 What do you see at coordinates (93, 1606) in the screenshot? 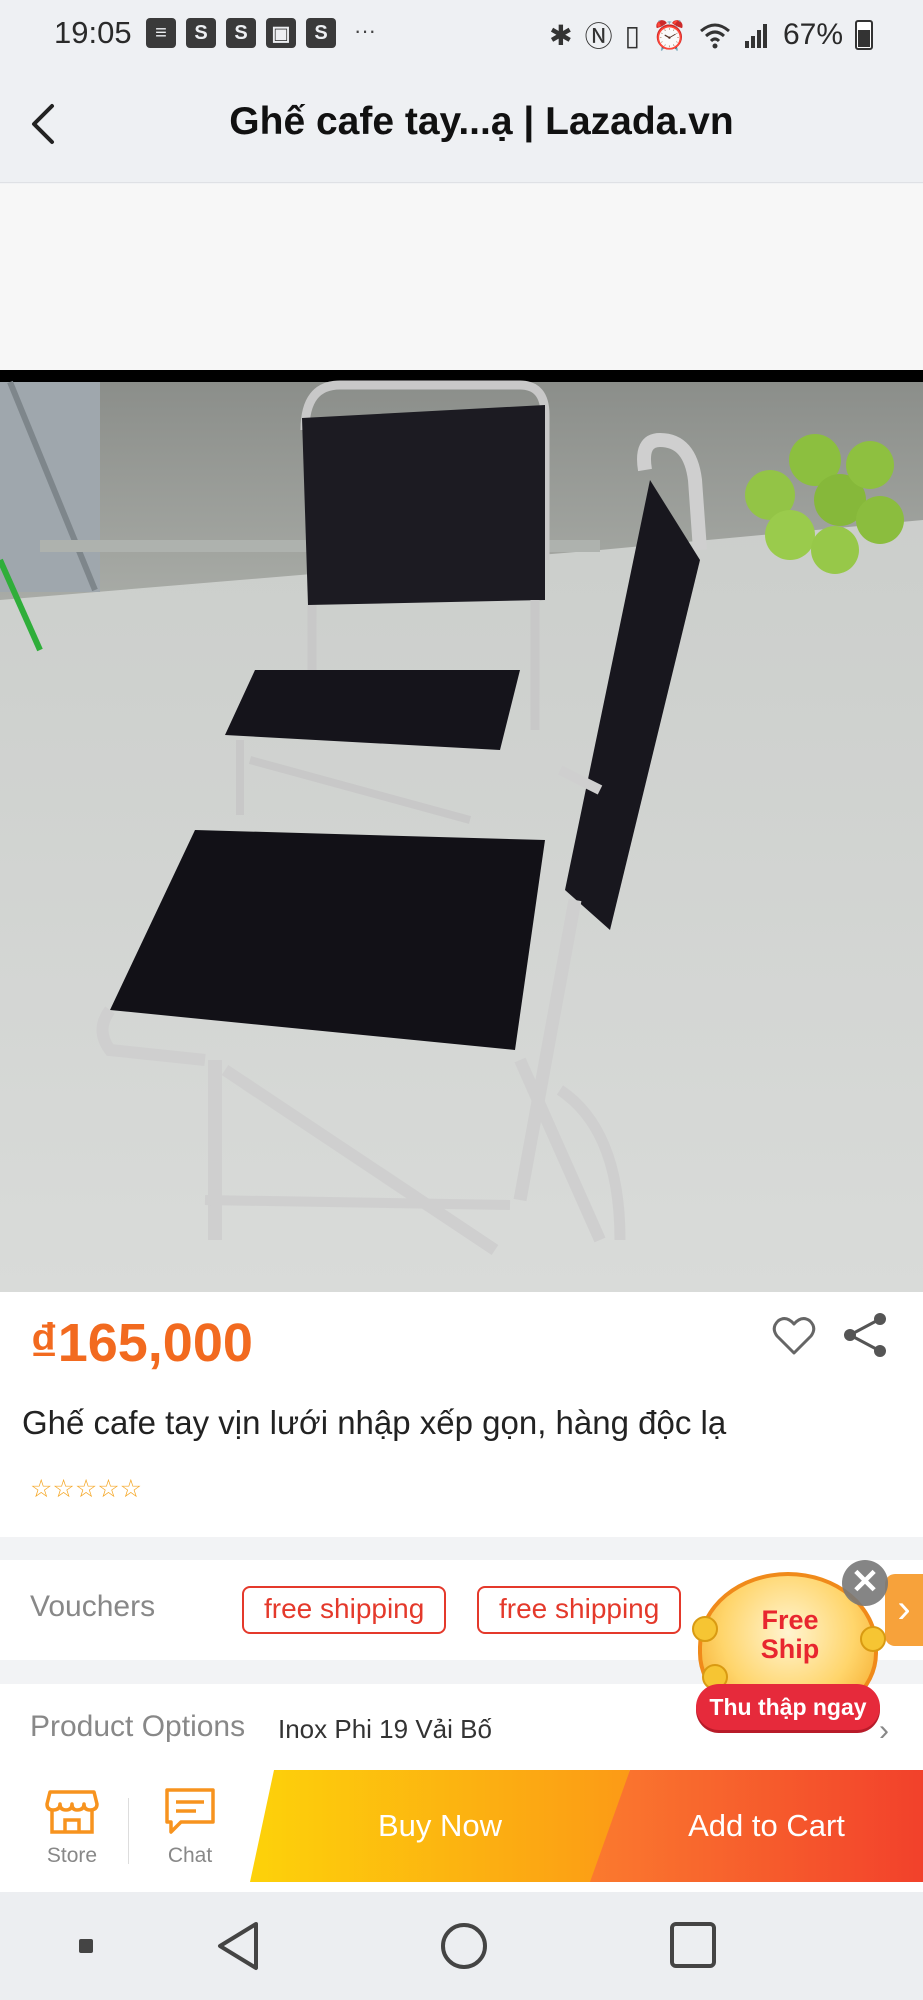
I see `vouchers-label: Vouchers` at bounding box center [93, 1606].